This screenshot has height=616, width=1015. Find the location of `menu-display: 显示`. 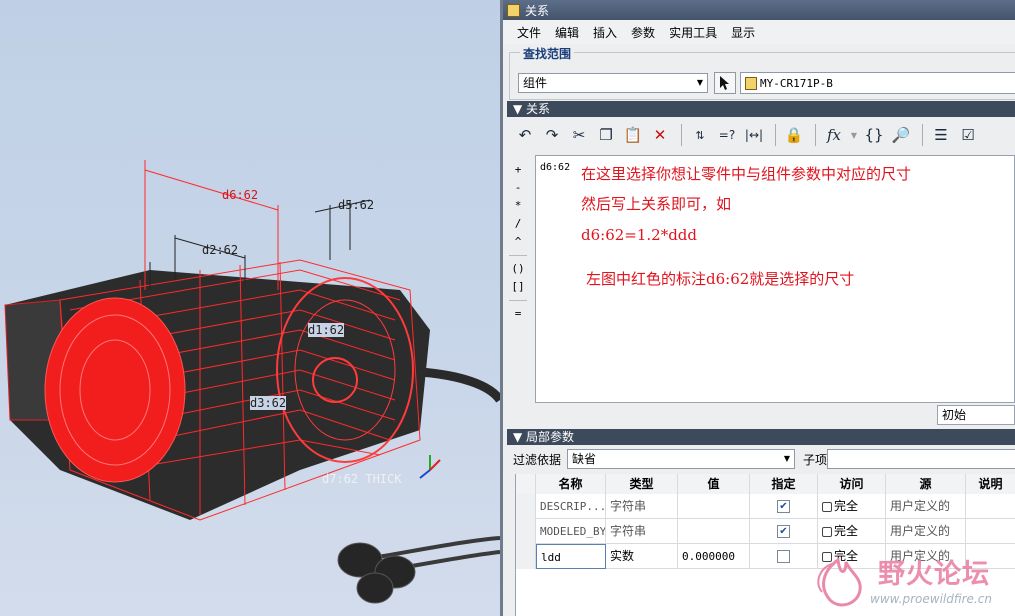

menu-display: 显示 is located at coordinates (743, 32).